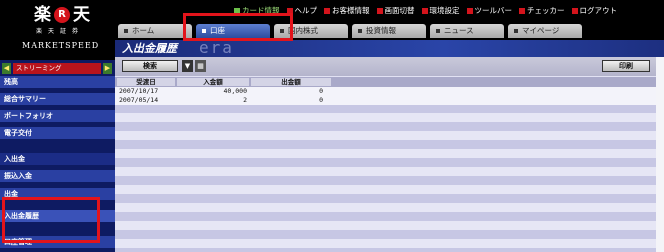  Describe the element at coordinates (107, 68) in the screenshot. I see `arrow-right-icon: ▶` at that location.